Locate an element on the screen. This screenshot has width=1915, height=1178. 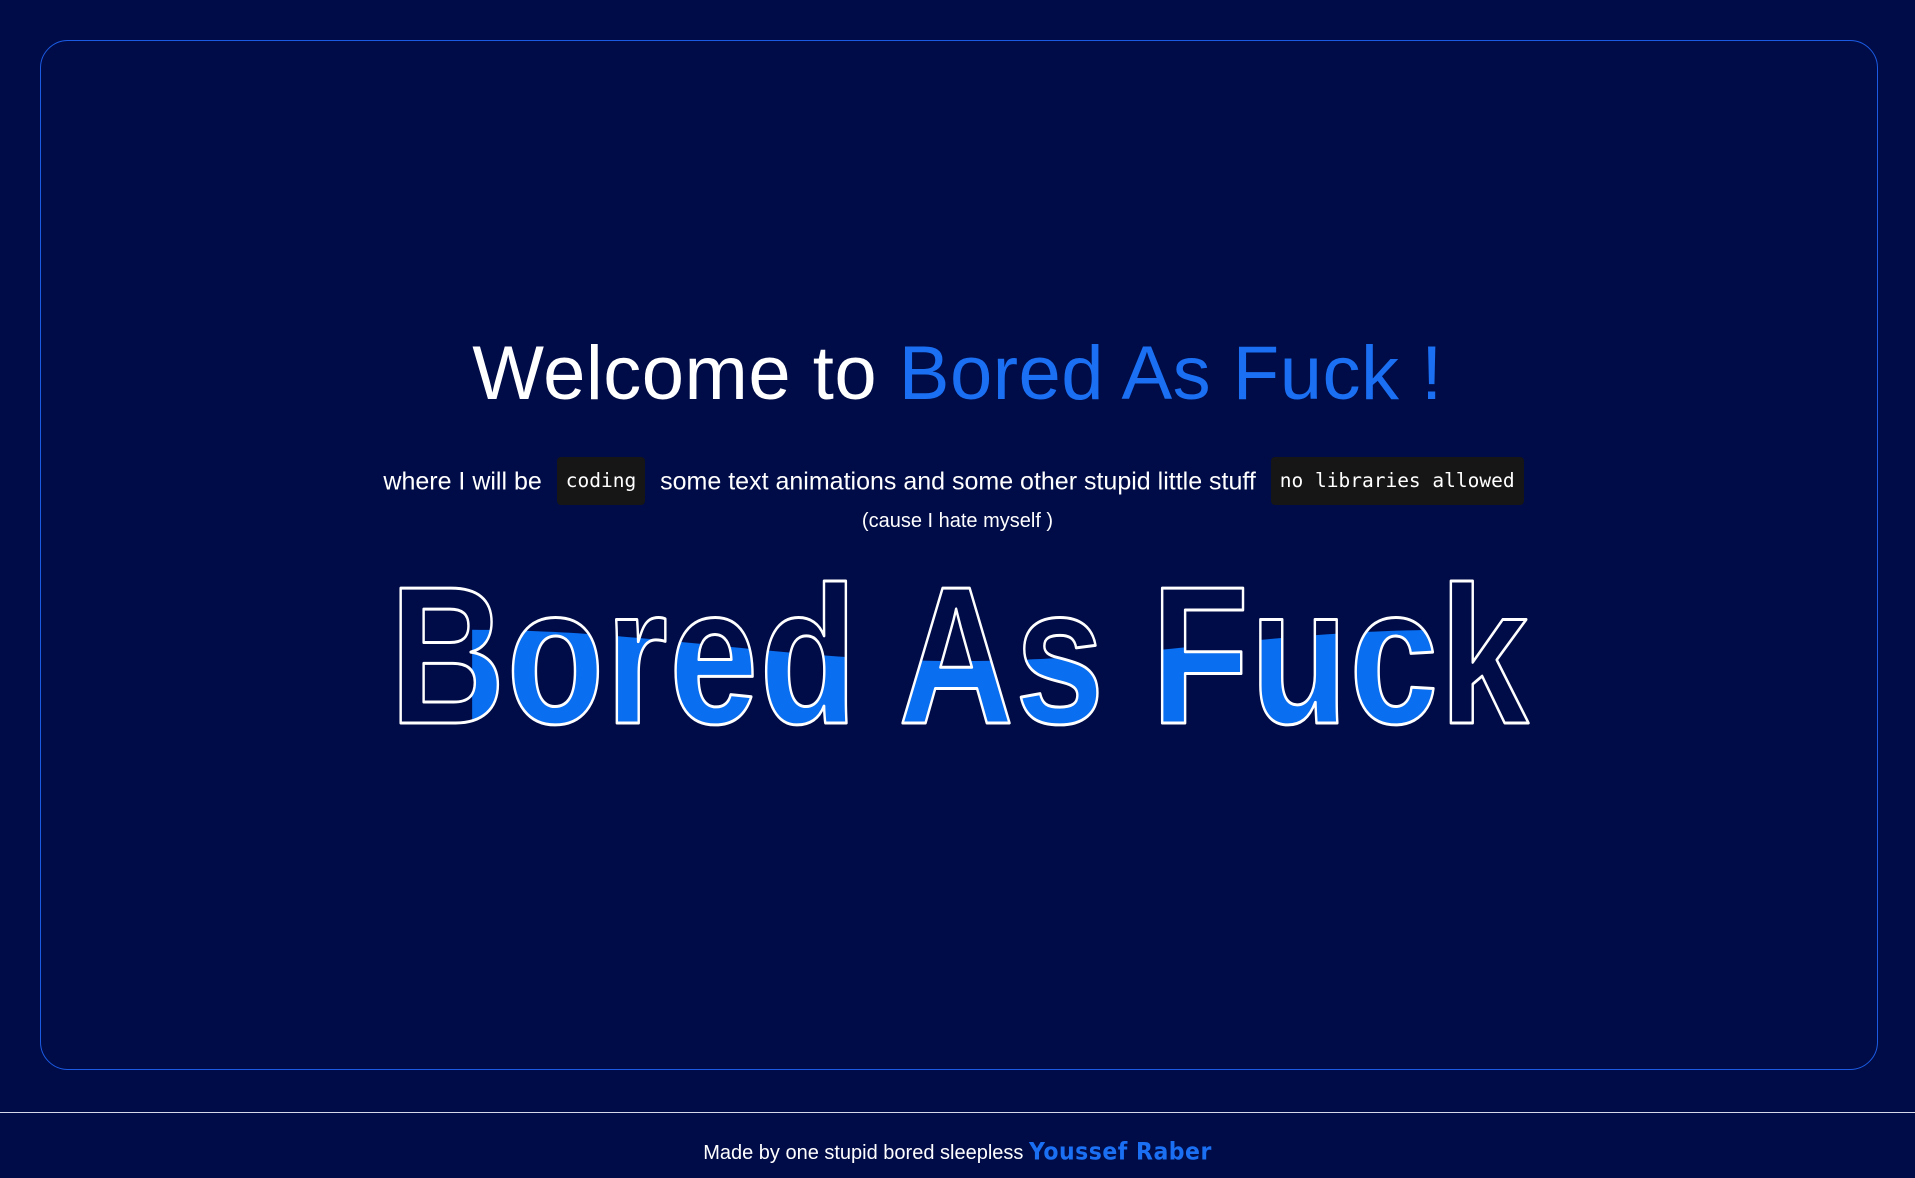
footer-prefix: Made by one stupid bored sleepless is located at coordinates (863, 1153).